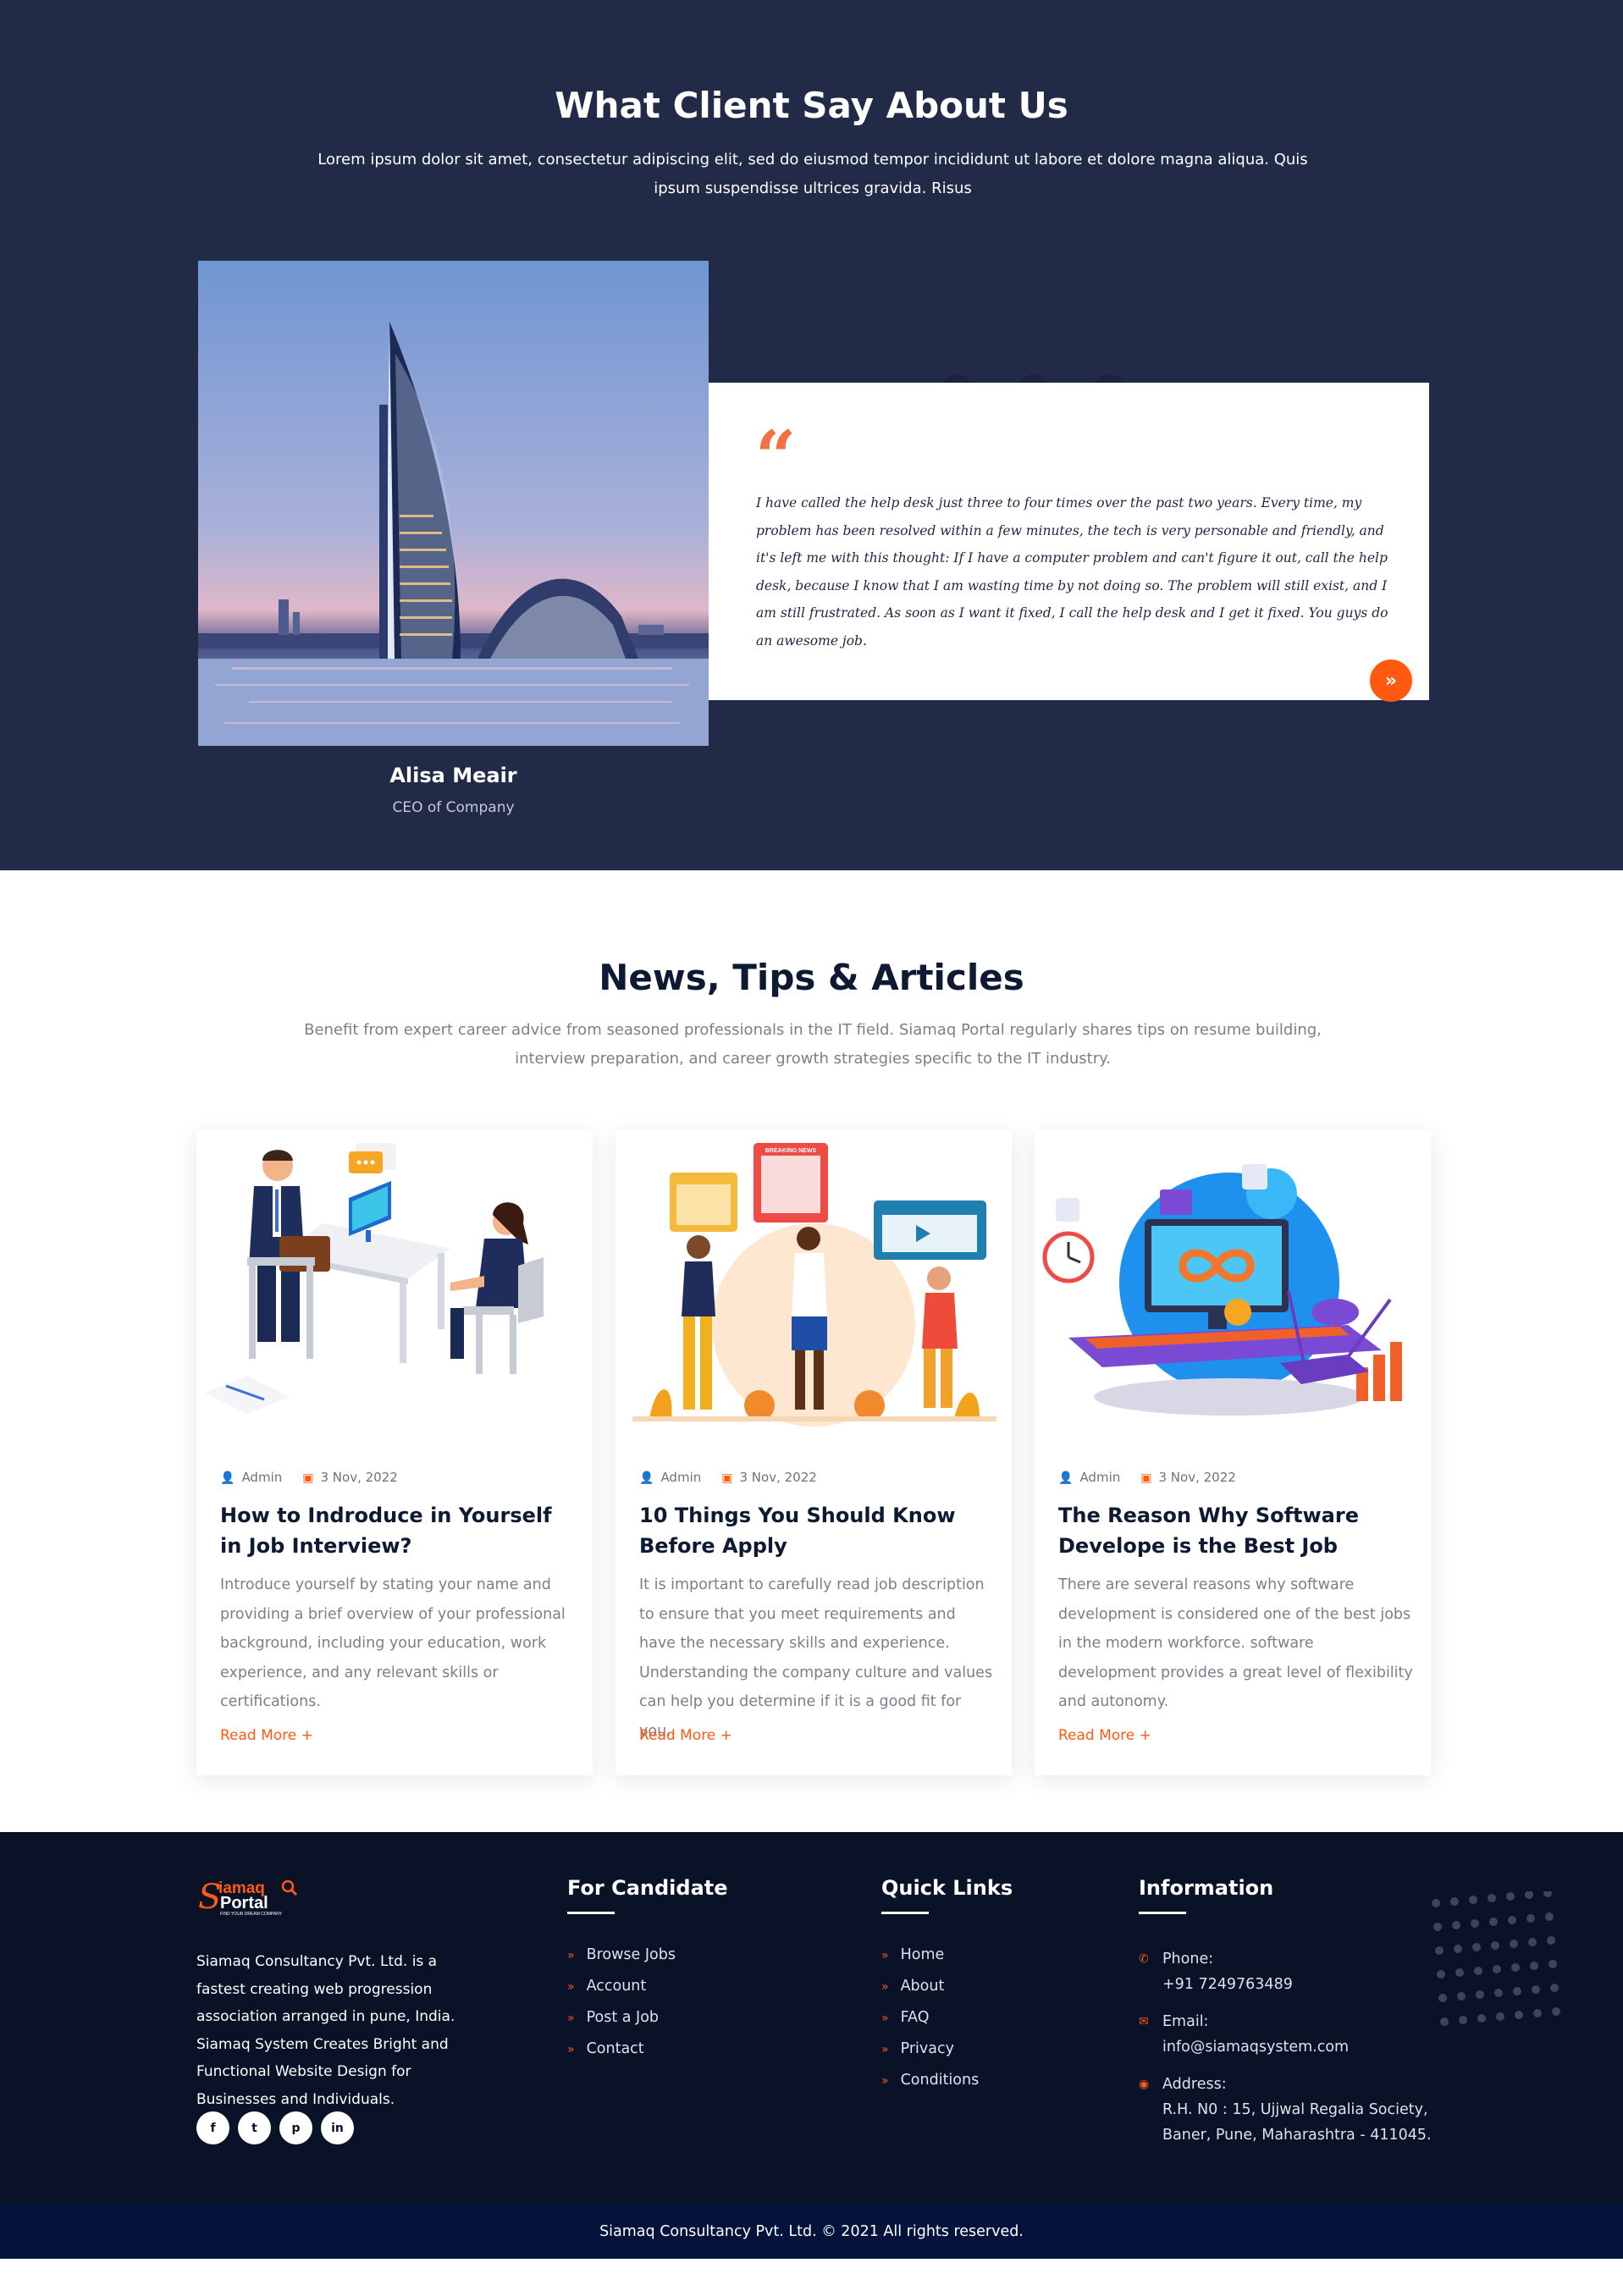 The width and height of the screenshot is (1623, 2296). Describe the element at coordinates (776, 457) in the screenshot. I see `quote-icon: “` at that location.